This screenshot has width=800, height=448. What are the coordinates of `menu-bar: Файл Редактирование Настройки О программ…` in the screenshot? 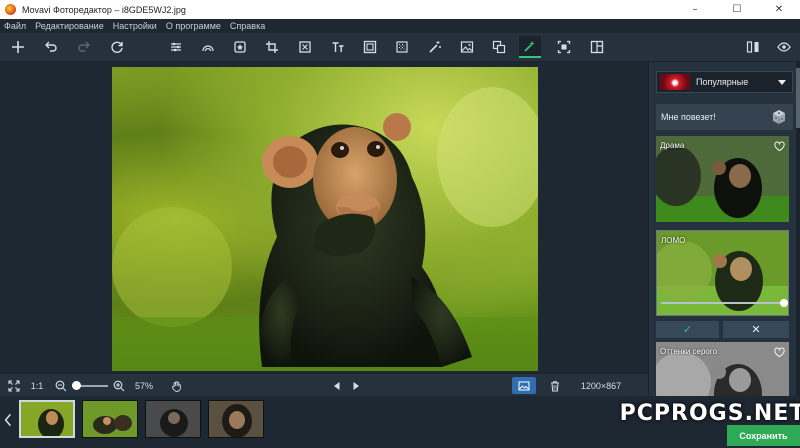 It's located at (400, 26).